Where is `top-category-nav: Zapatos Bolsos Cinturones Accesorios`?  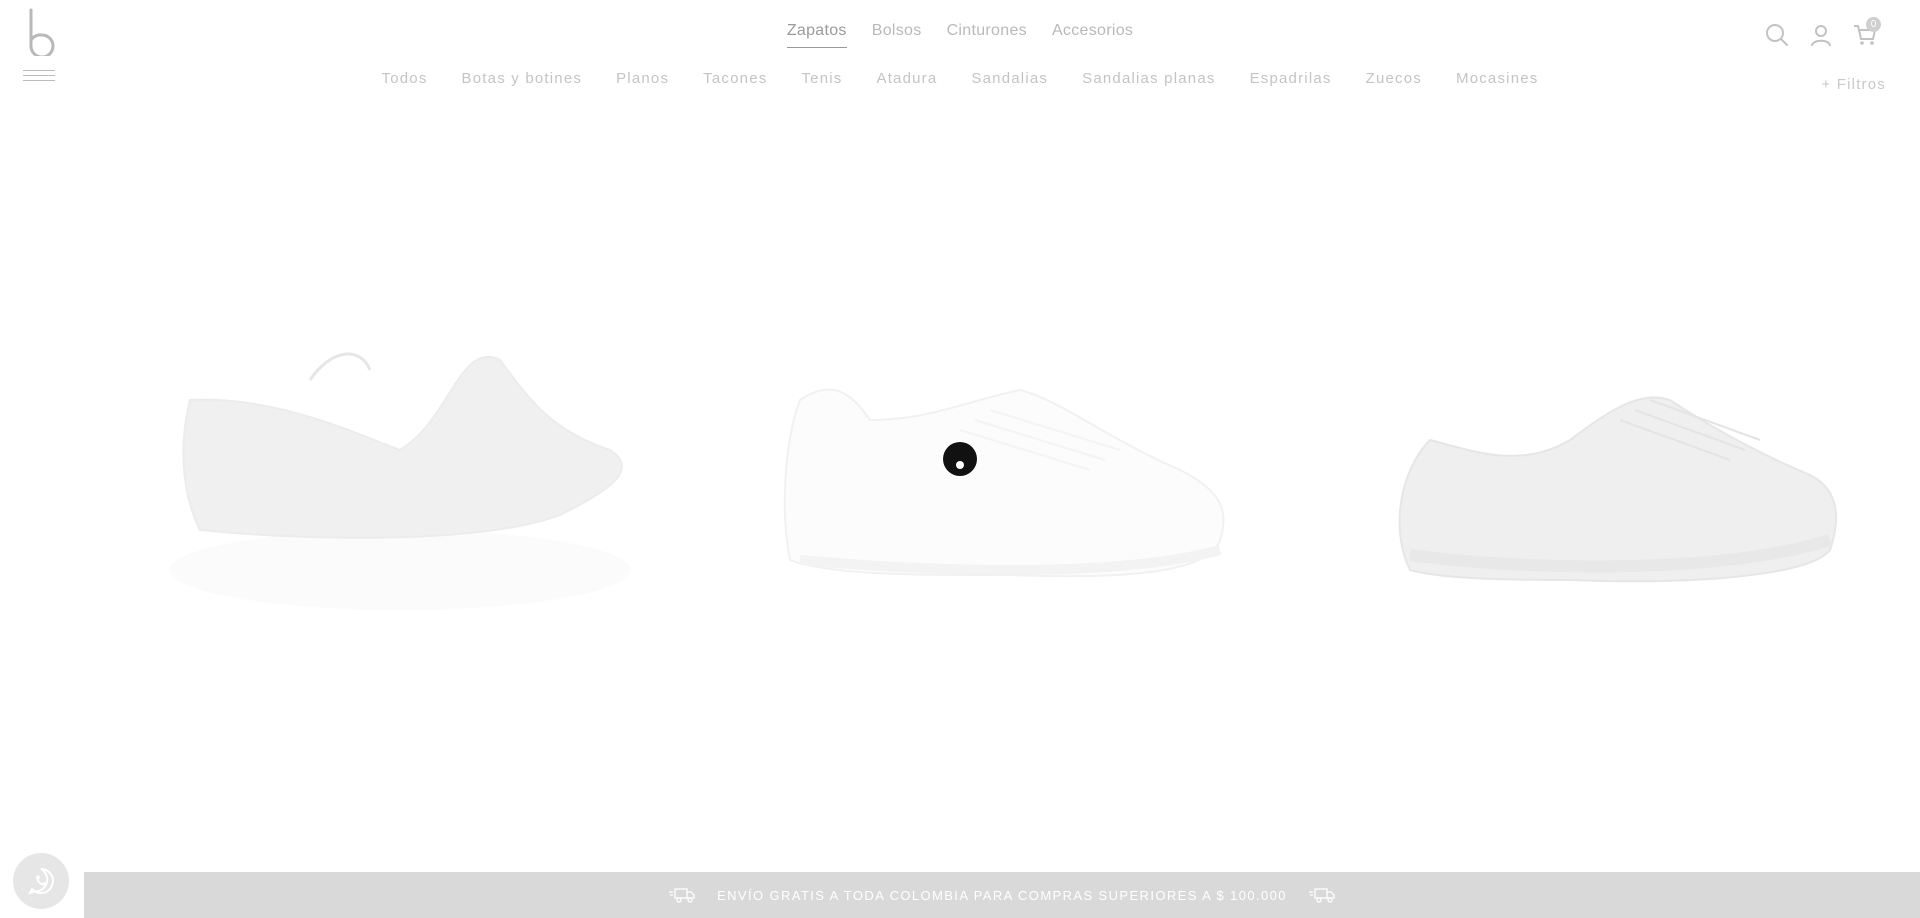 top-category-nav: Zapatos Bolsos Cinturones Accesorios is located at coordinates (960, 35).